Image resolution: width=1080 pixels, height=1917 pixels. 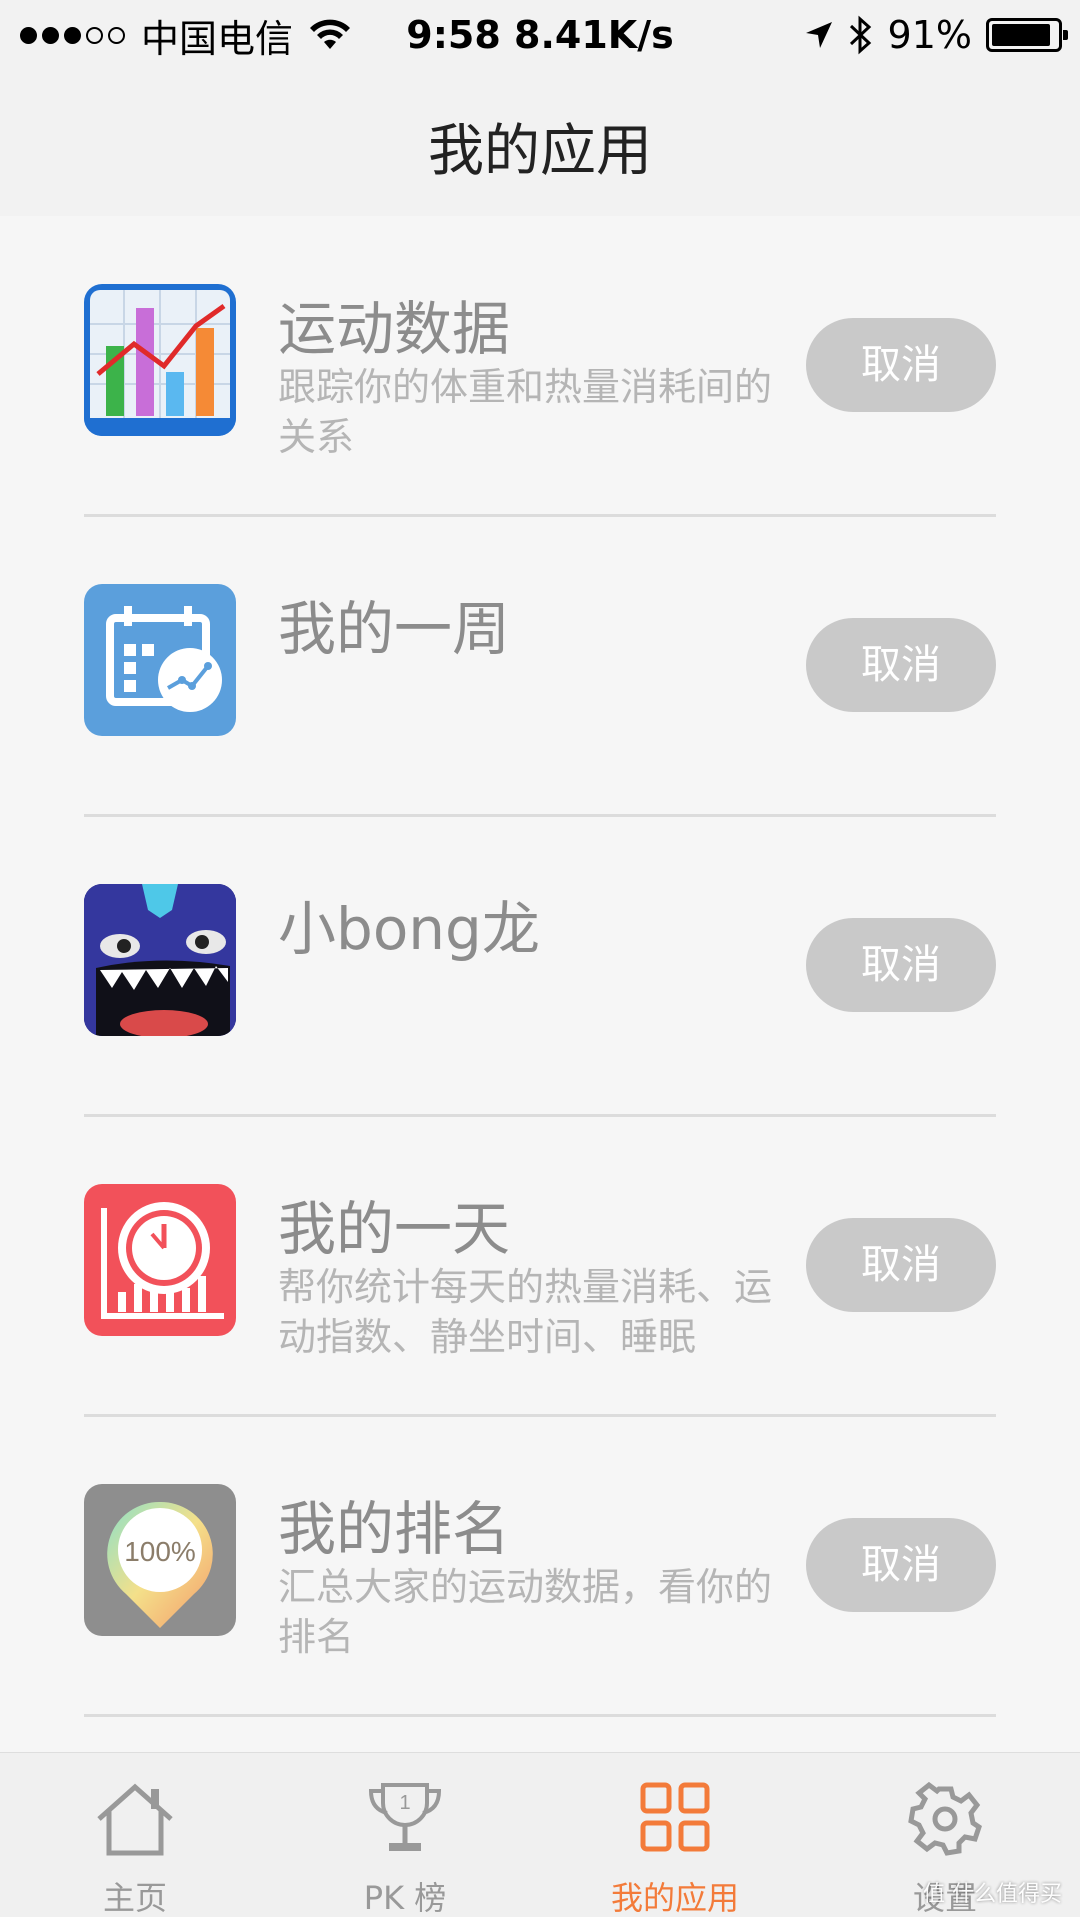 What do you see at coordinates (160, 1551) in the screenshot?
I see `ranking-badge-text: 100%` at bounding box center [160, 1551].